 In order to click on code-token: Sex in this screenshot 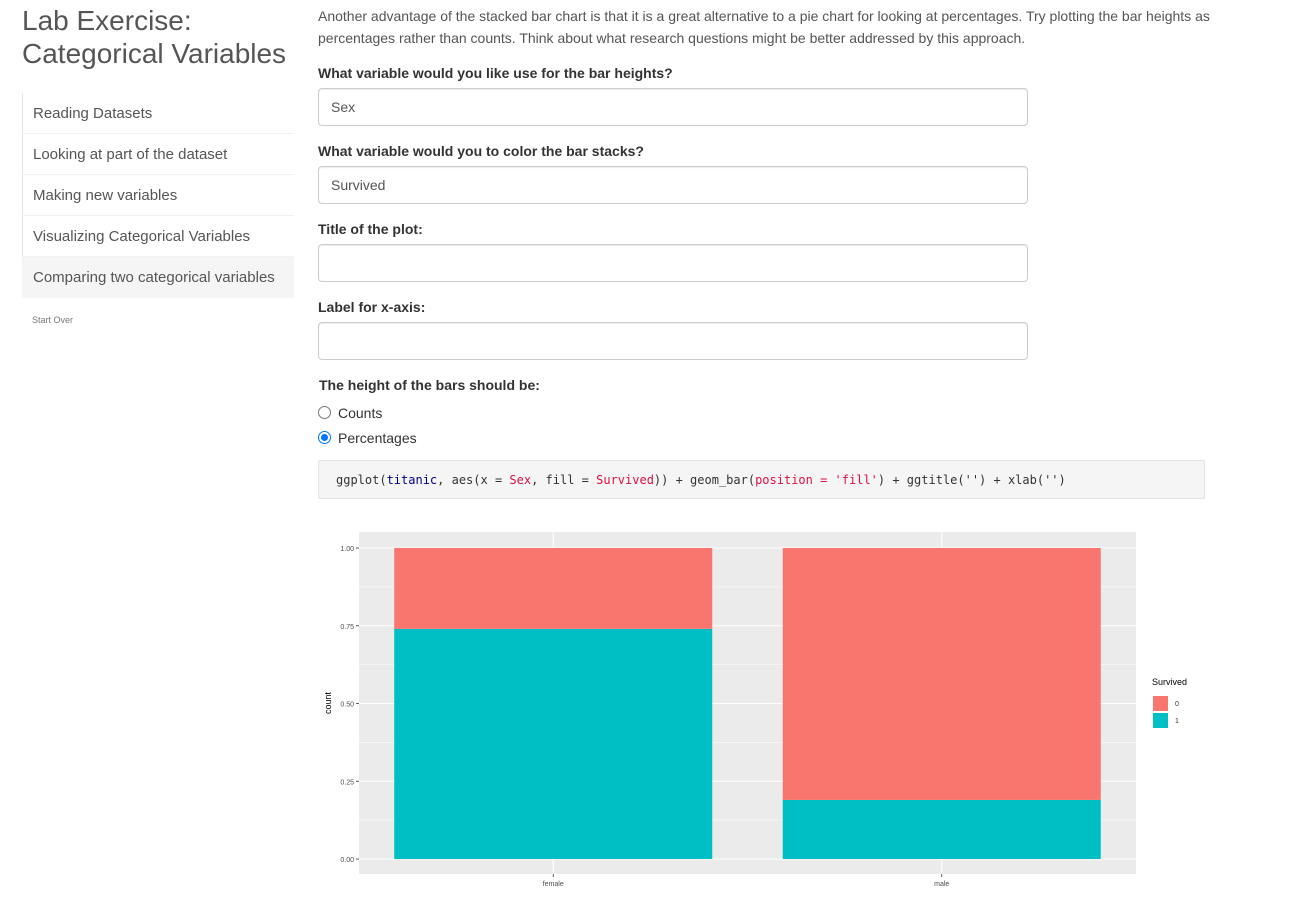, I will do `click(520, 480)`.